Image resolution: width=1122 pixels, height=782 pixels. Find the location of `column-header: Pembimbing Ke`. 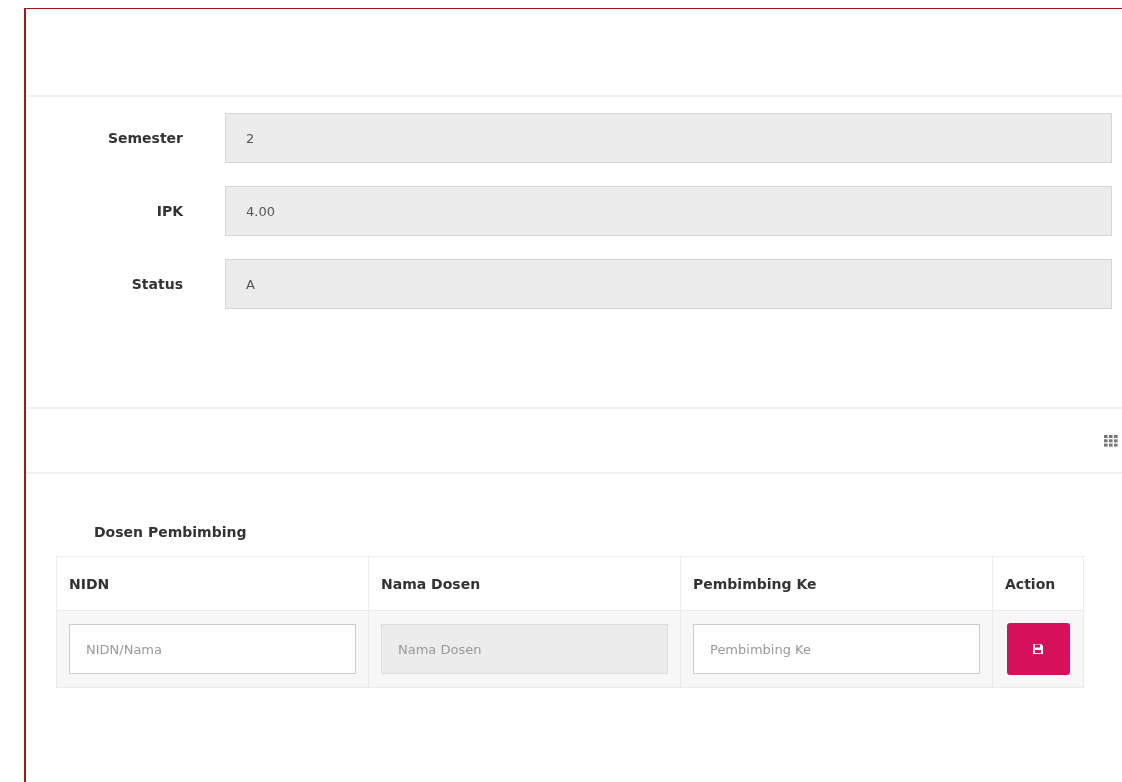

column-header: Pembimbing Ke is located at coordinates (836, 583).